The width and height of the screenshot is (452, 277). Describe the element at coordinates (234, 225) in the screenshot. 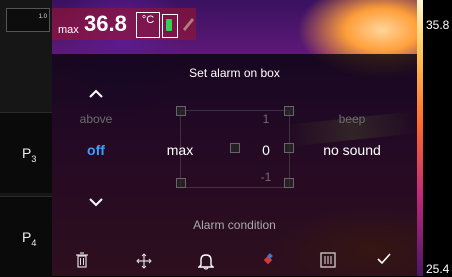

I see `alarm-condition-label: Alarm condition` at that location.